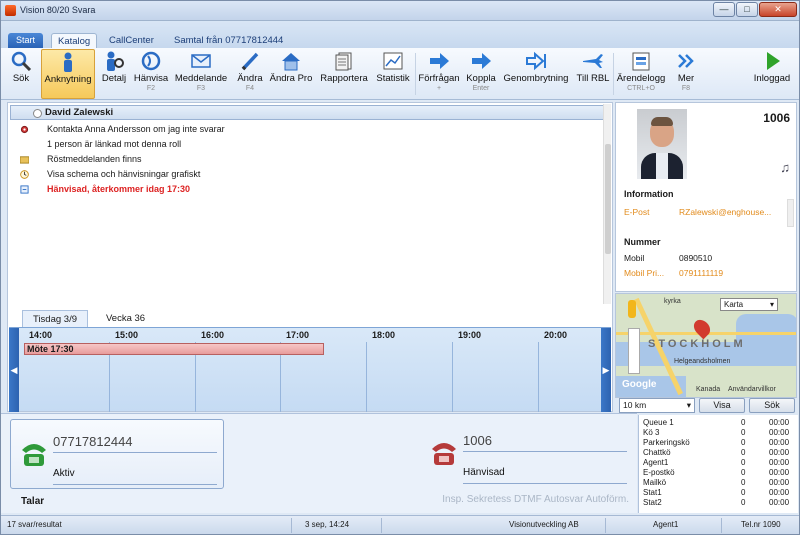  I want to click on map-city-label: STOCKHOLM, so click(697, 344).